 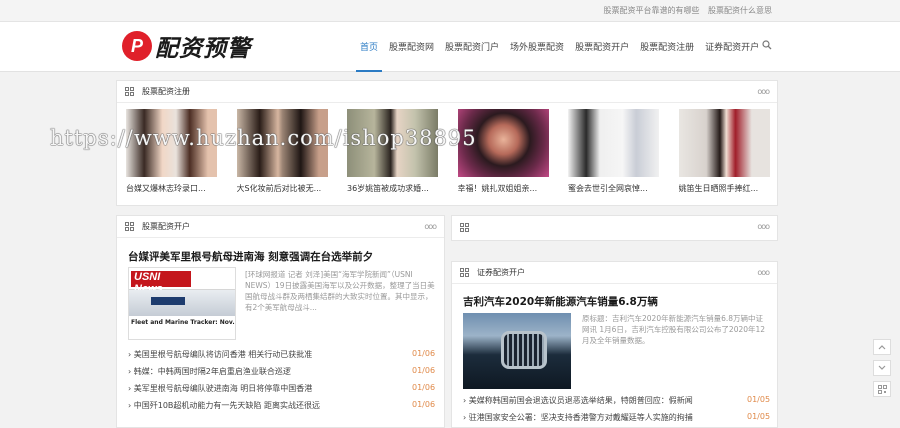 I want to click on section-title: 股票配资注册, so click(x=166, y=91).